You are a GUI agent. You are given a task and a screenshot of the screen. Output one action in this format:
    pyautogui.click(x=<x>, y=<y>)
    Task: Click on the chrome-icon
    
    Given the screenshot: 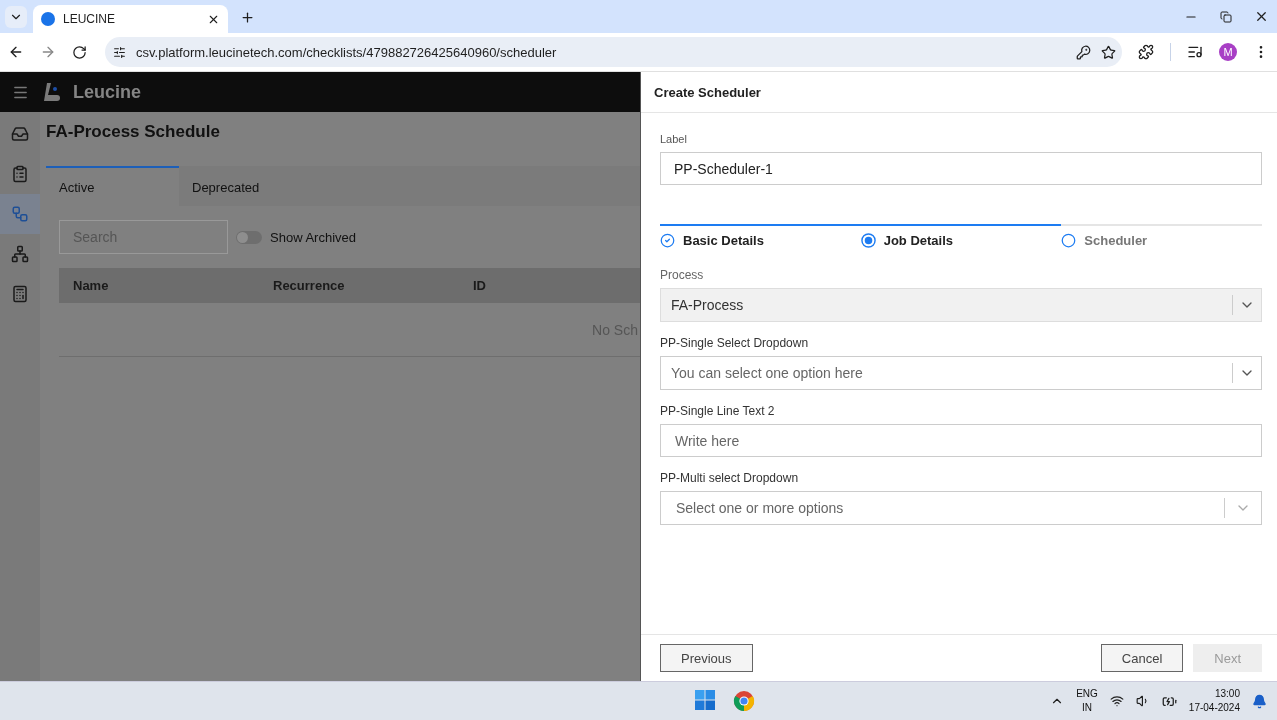 What is the action you would take?
    pyautogui.click(x=744, y=701)
    